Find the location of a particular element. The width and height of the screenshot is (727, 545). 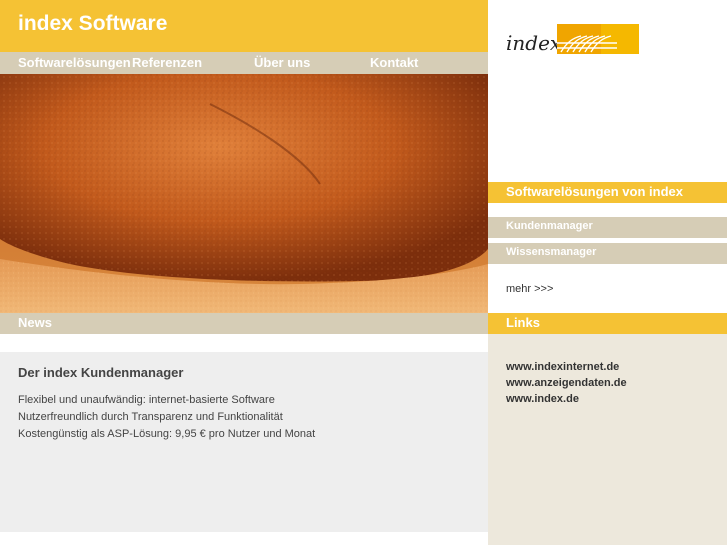

products-title: Softwarelösungen von index is located at coordinates (594, 191).